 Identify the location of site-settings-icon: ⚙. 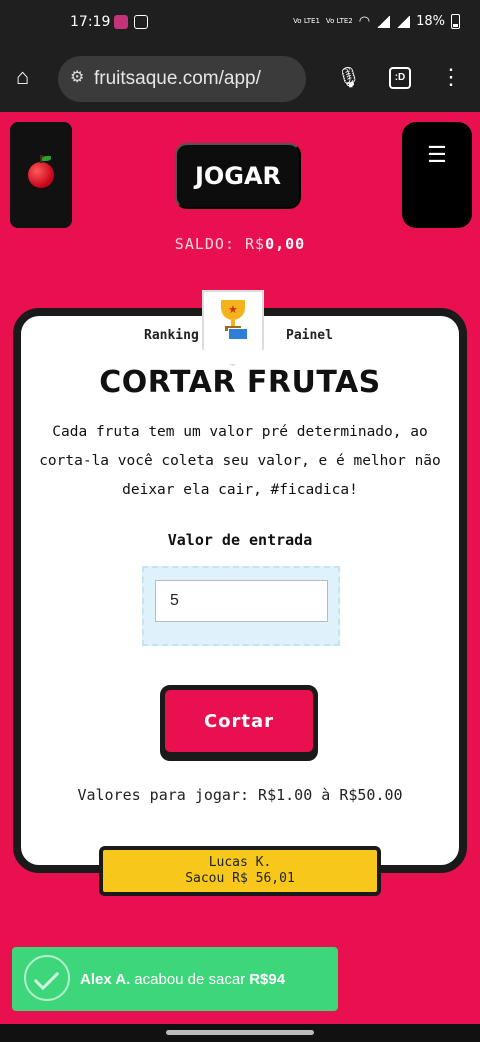
(77, 77).